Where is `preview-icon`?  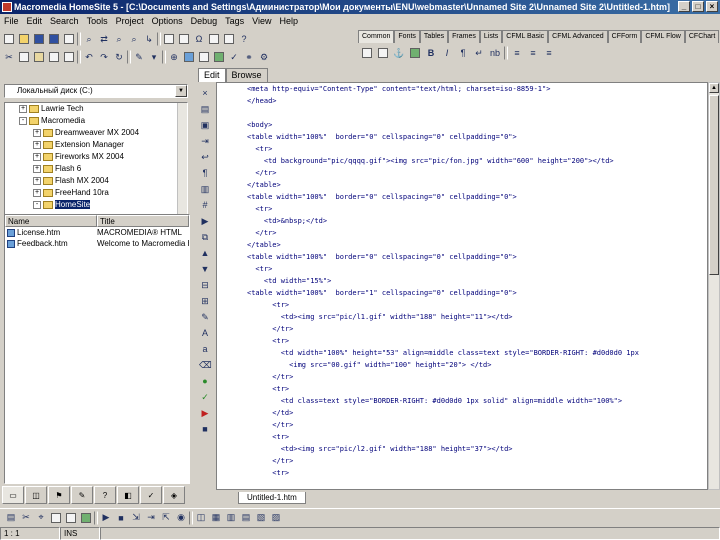 preview-icon is located at coordinates (204, 57).